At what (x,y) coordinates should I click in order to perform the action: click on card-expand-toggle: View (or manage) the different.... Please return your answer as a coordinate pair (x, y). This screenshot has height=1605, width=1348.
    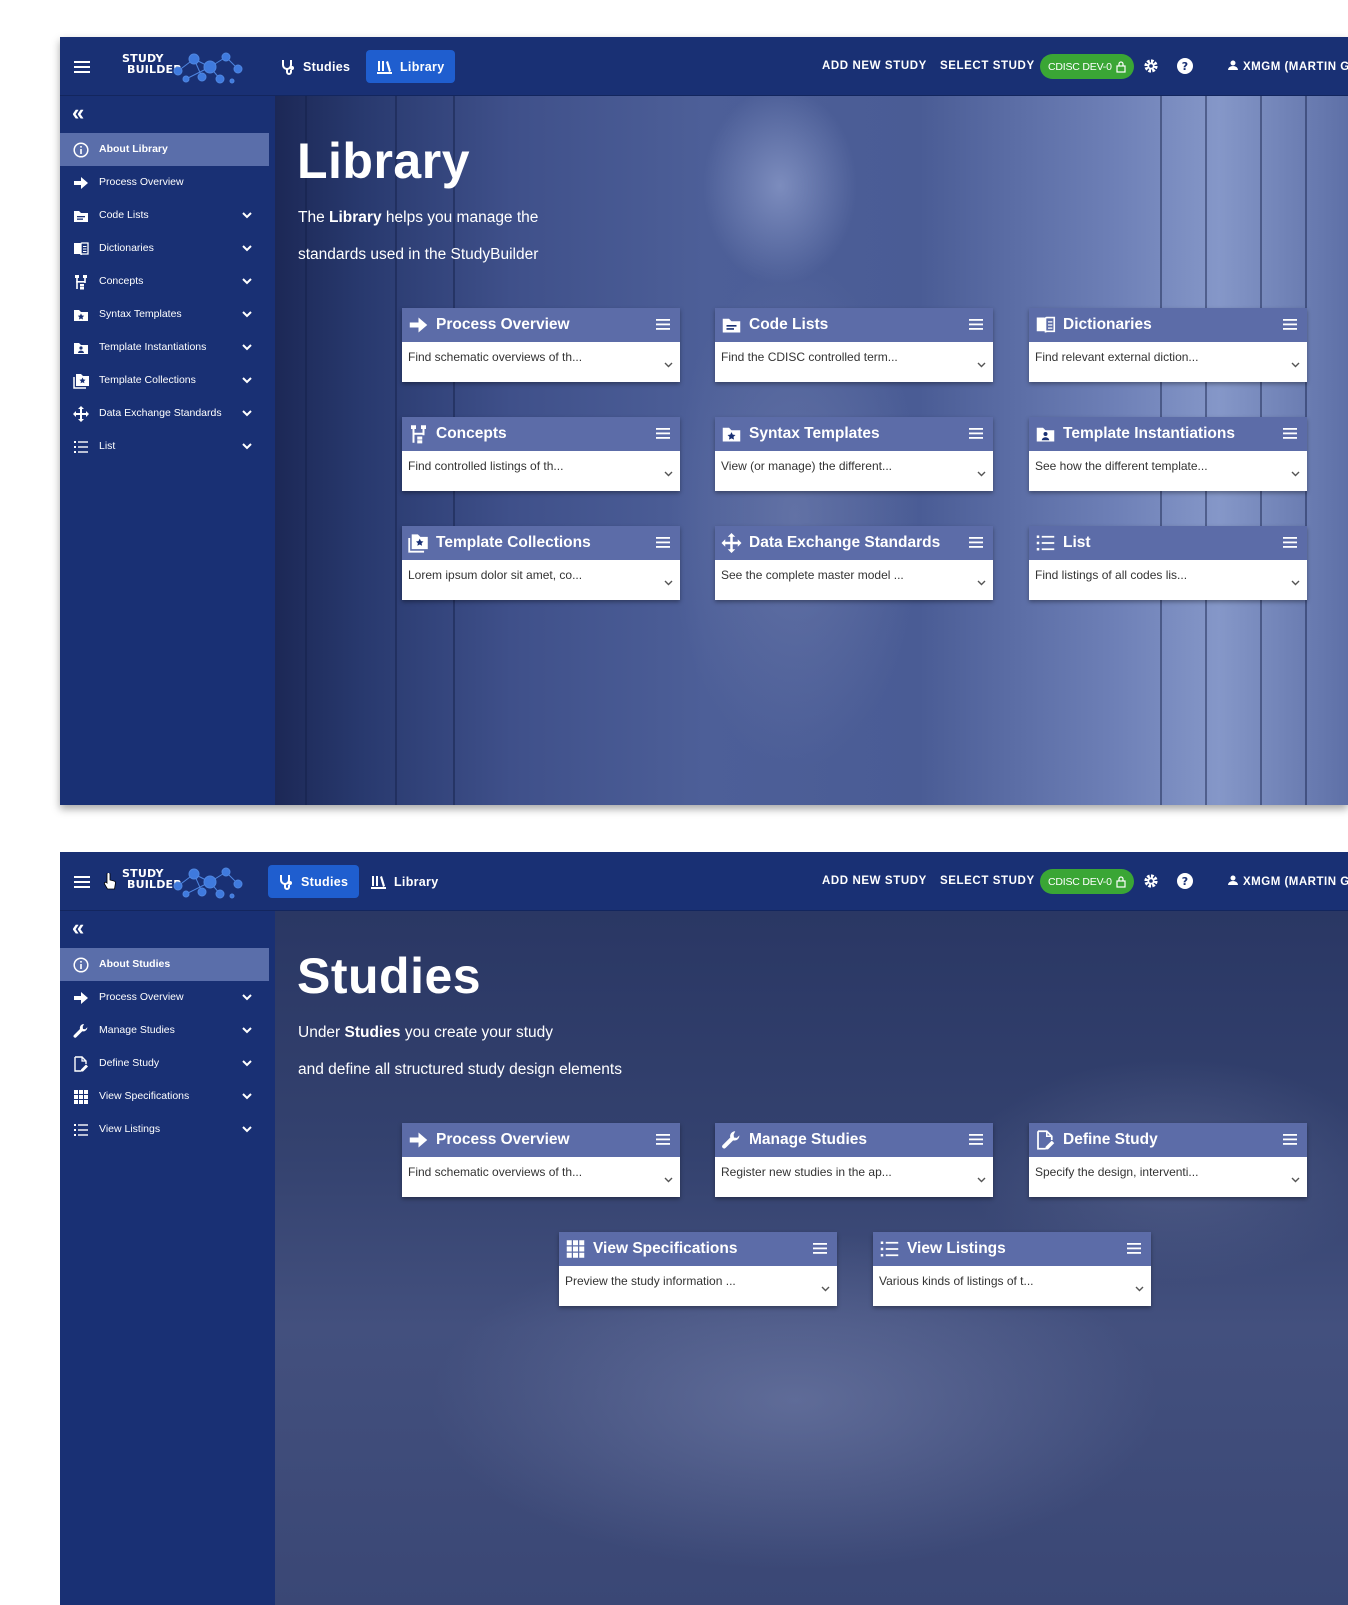
    Looking at the image, I should click on (854, 471).